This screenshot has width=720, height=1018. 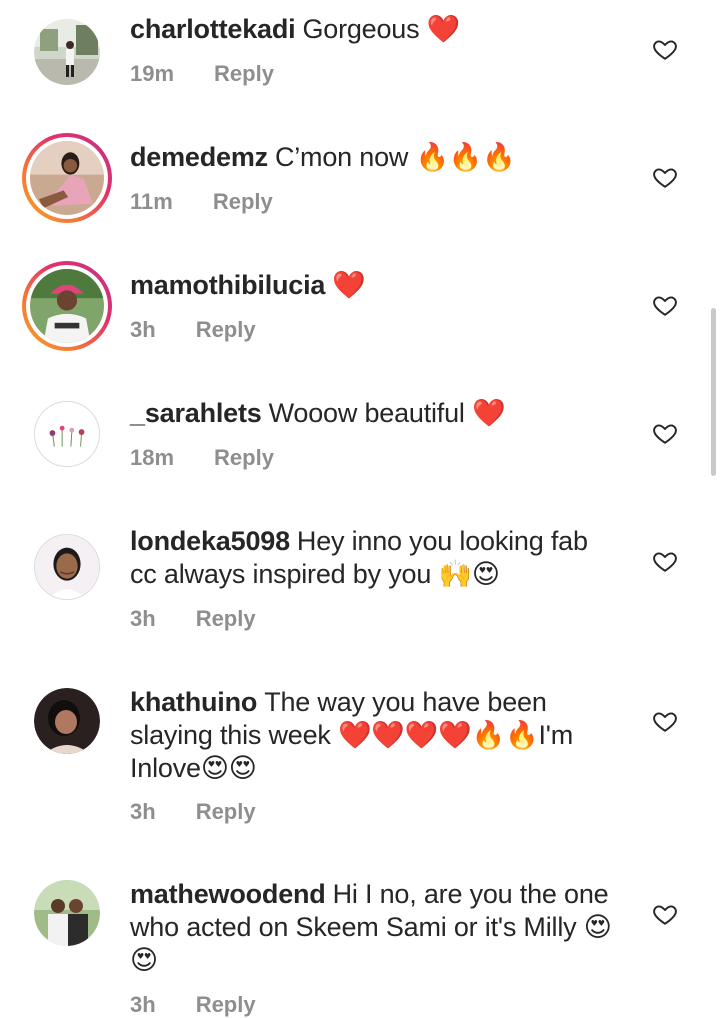 I want to click on comment-username: mathewoodend, so click(x=228, y=894).